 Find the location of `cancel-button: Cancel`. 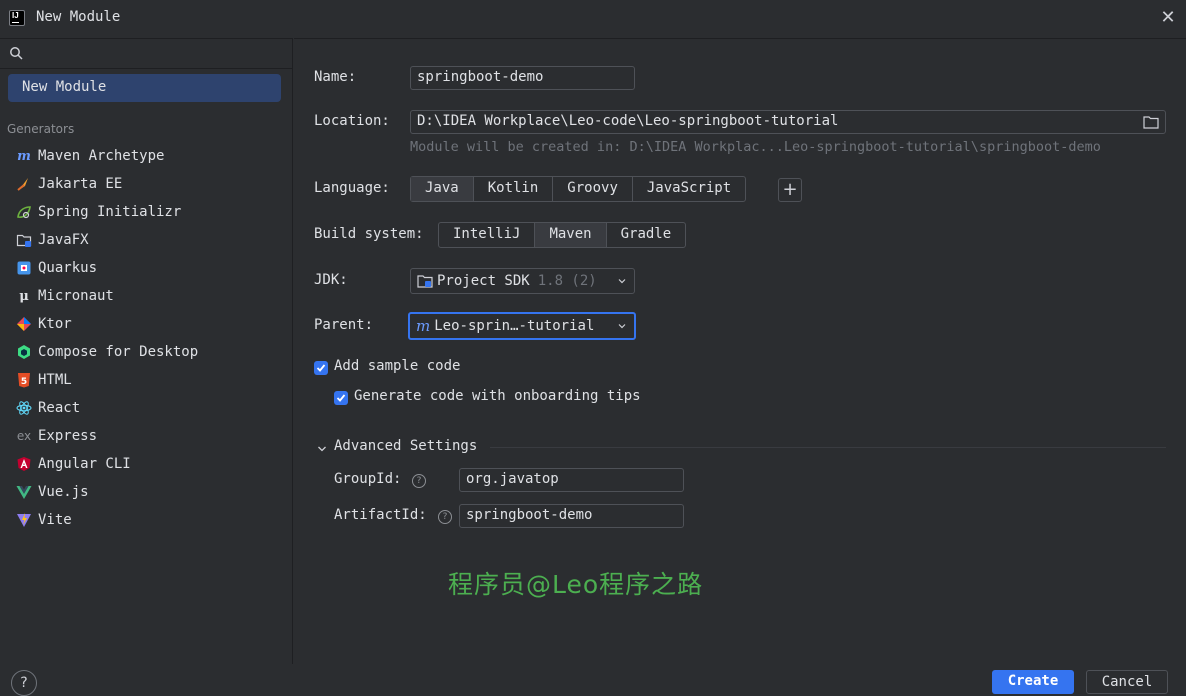

cancel-button: Cancel is located at coordinates (1127, 682).